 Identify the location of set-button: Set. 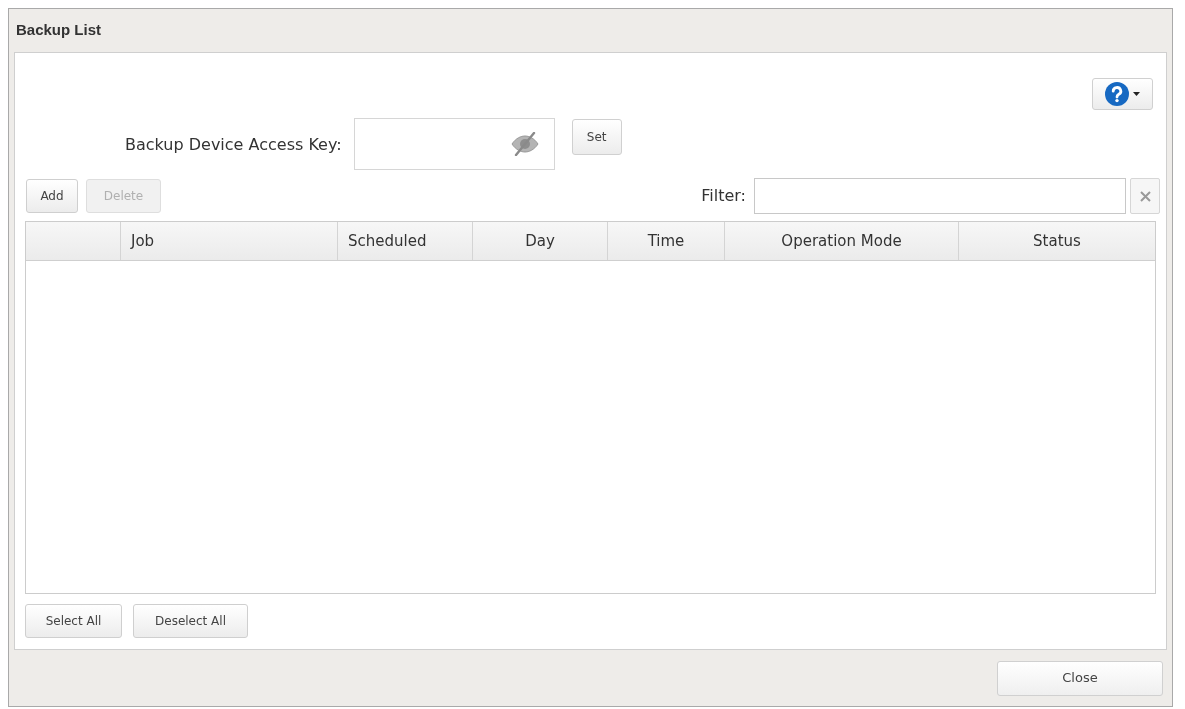
(596, 137).